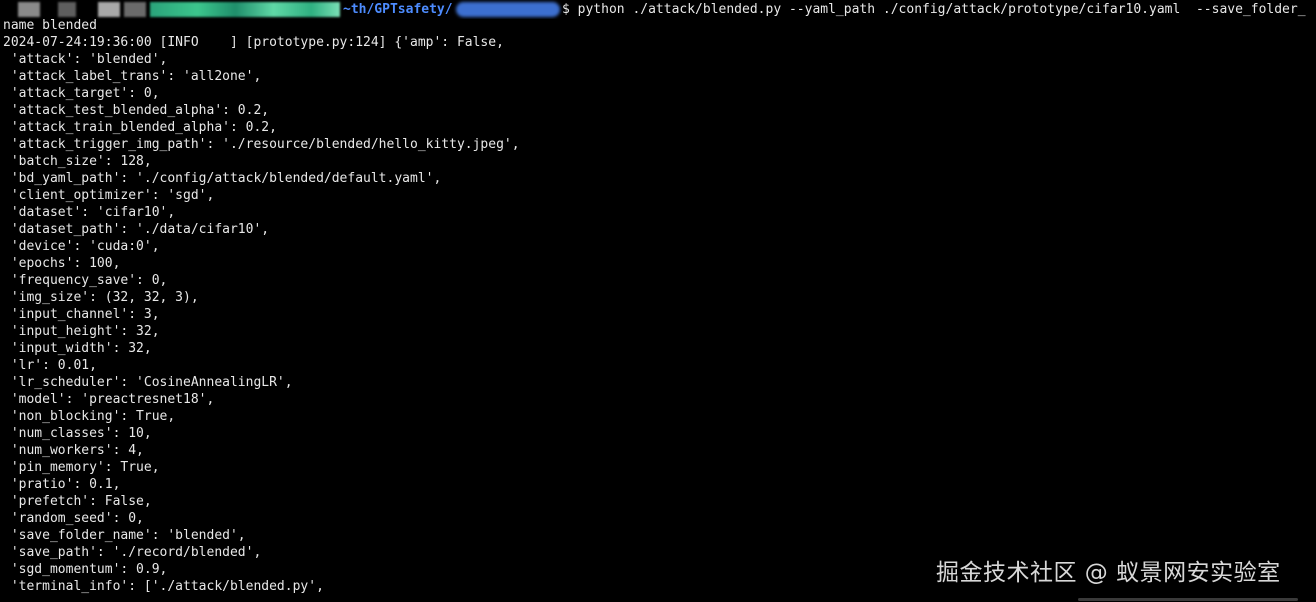 Image resolution: width=1316 pixels, height=602 pixels. I want to click on output-line: 'batch_size': 128,, so click(77, 161).